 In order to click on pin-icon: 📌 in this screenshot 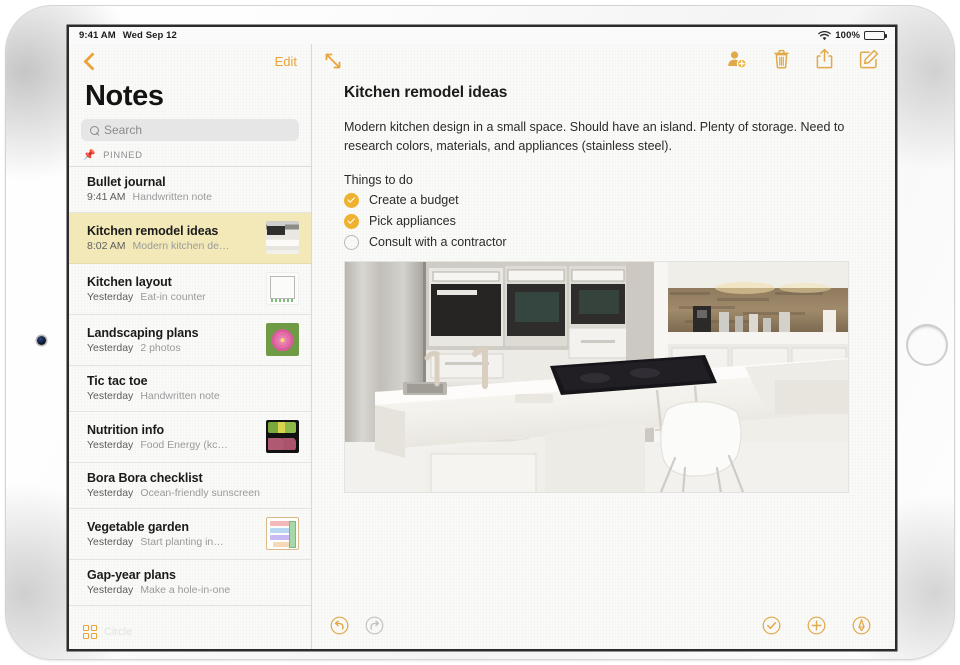, I will do `click(90, 155)`.